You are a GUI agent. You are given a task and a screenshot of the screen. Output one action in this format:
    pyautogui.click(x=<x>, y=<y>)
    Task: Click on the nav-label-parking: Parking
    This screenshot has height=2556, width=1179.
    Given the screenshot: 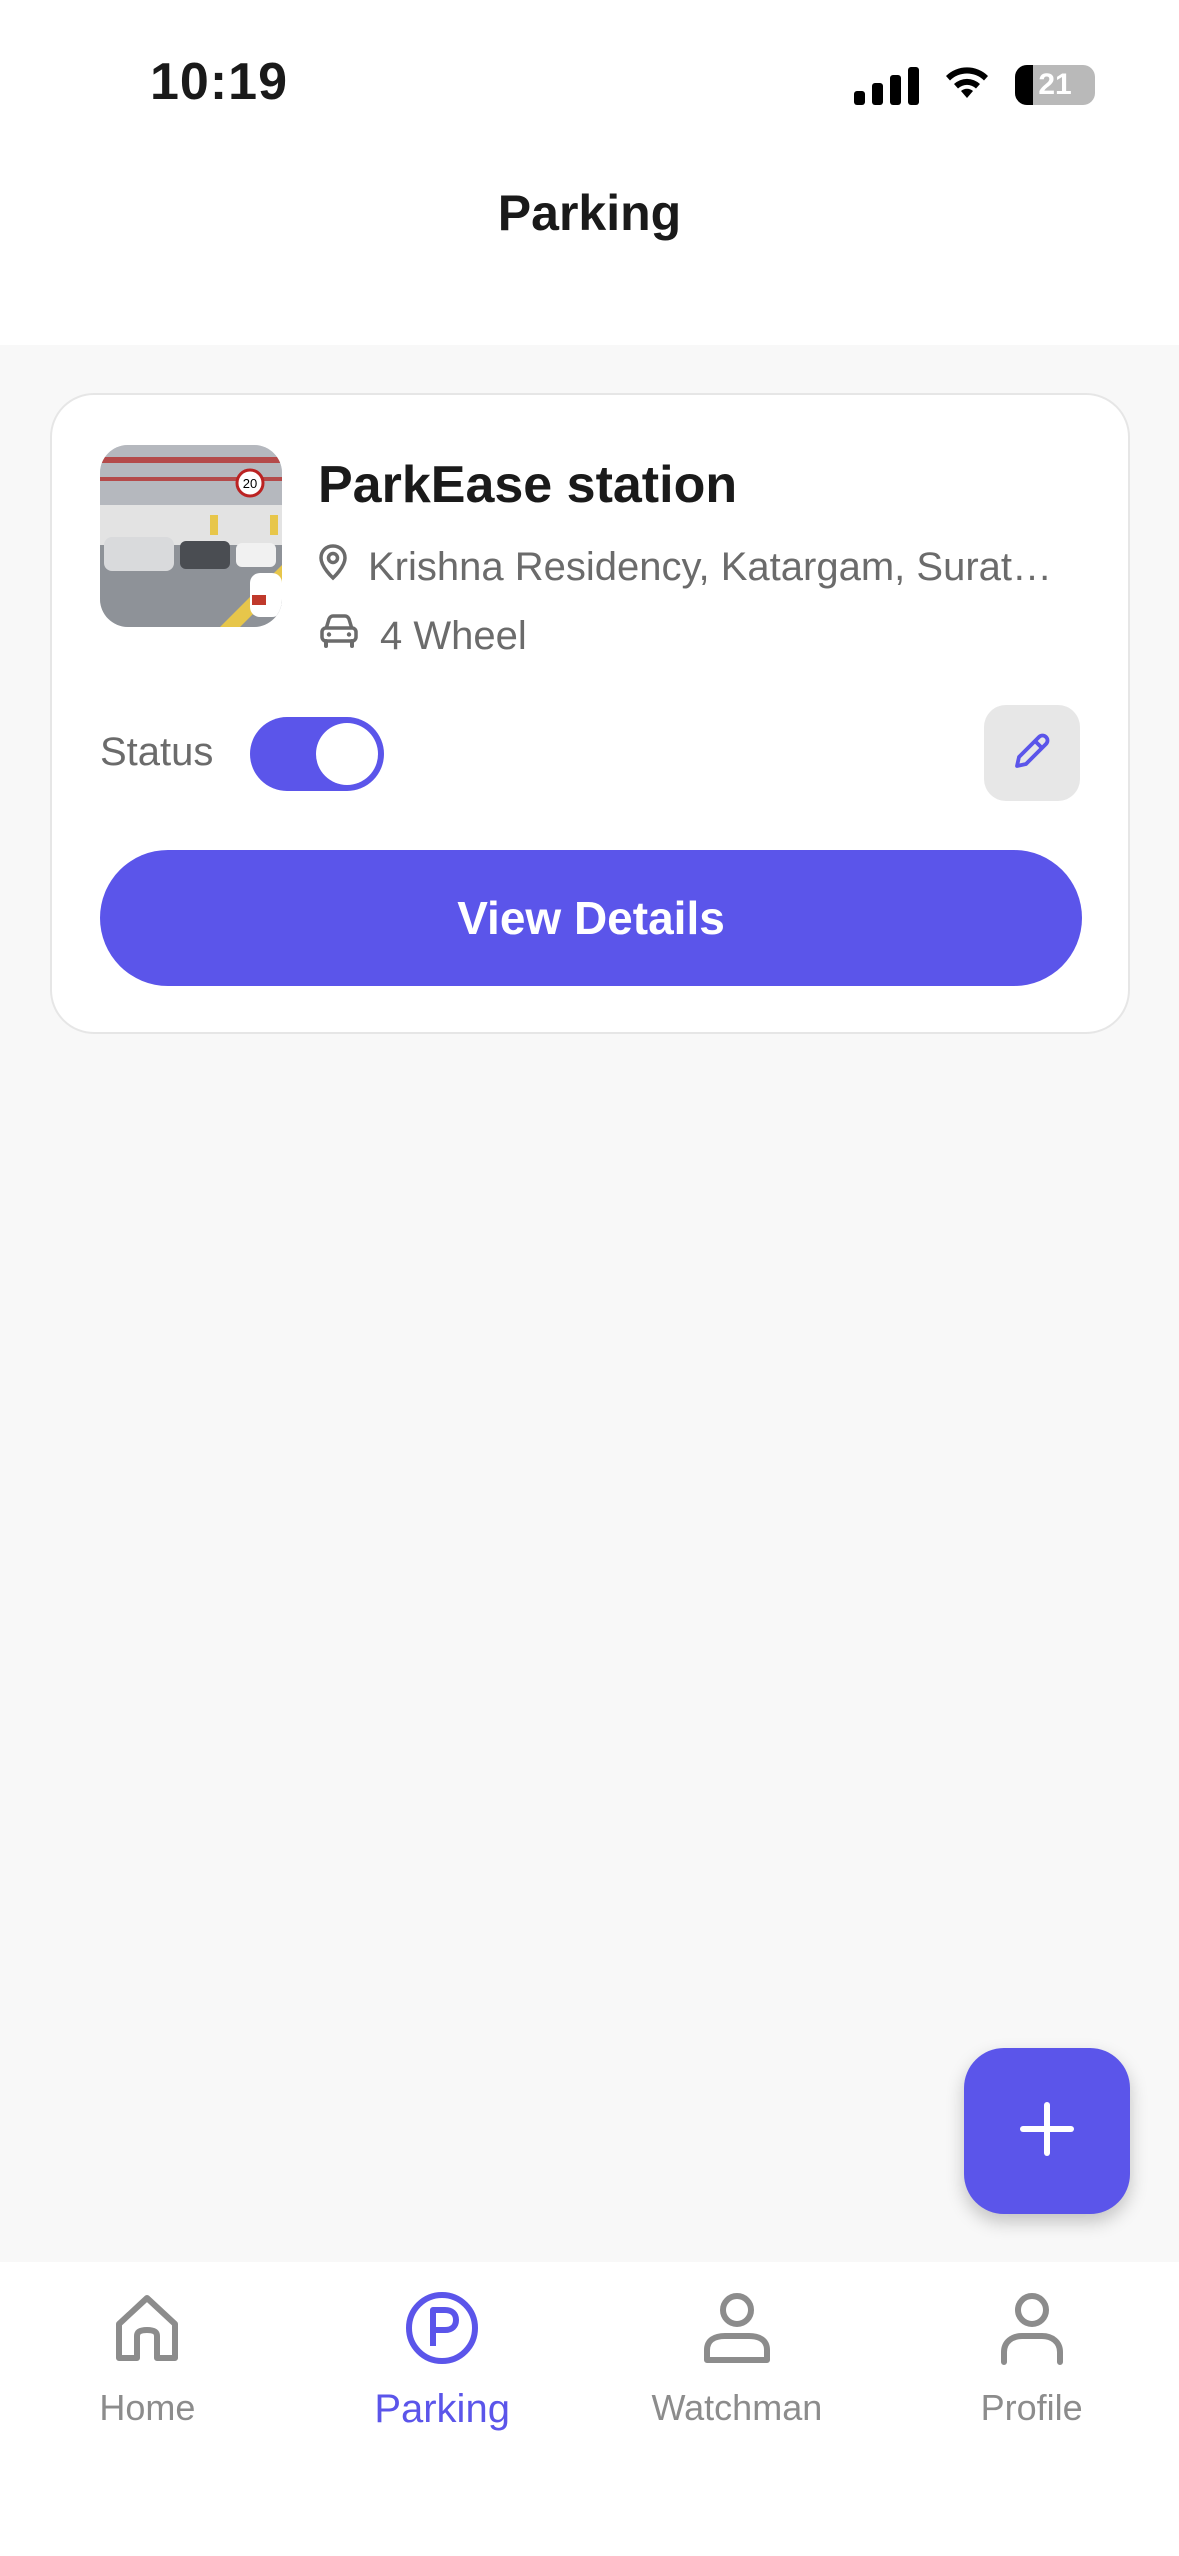 What is the action you would take?
    pyautogui.click(x=442, y=2409)
    